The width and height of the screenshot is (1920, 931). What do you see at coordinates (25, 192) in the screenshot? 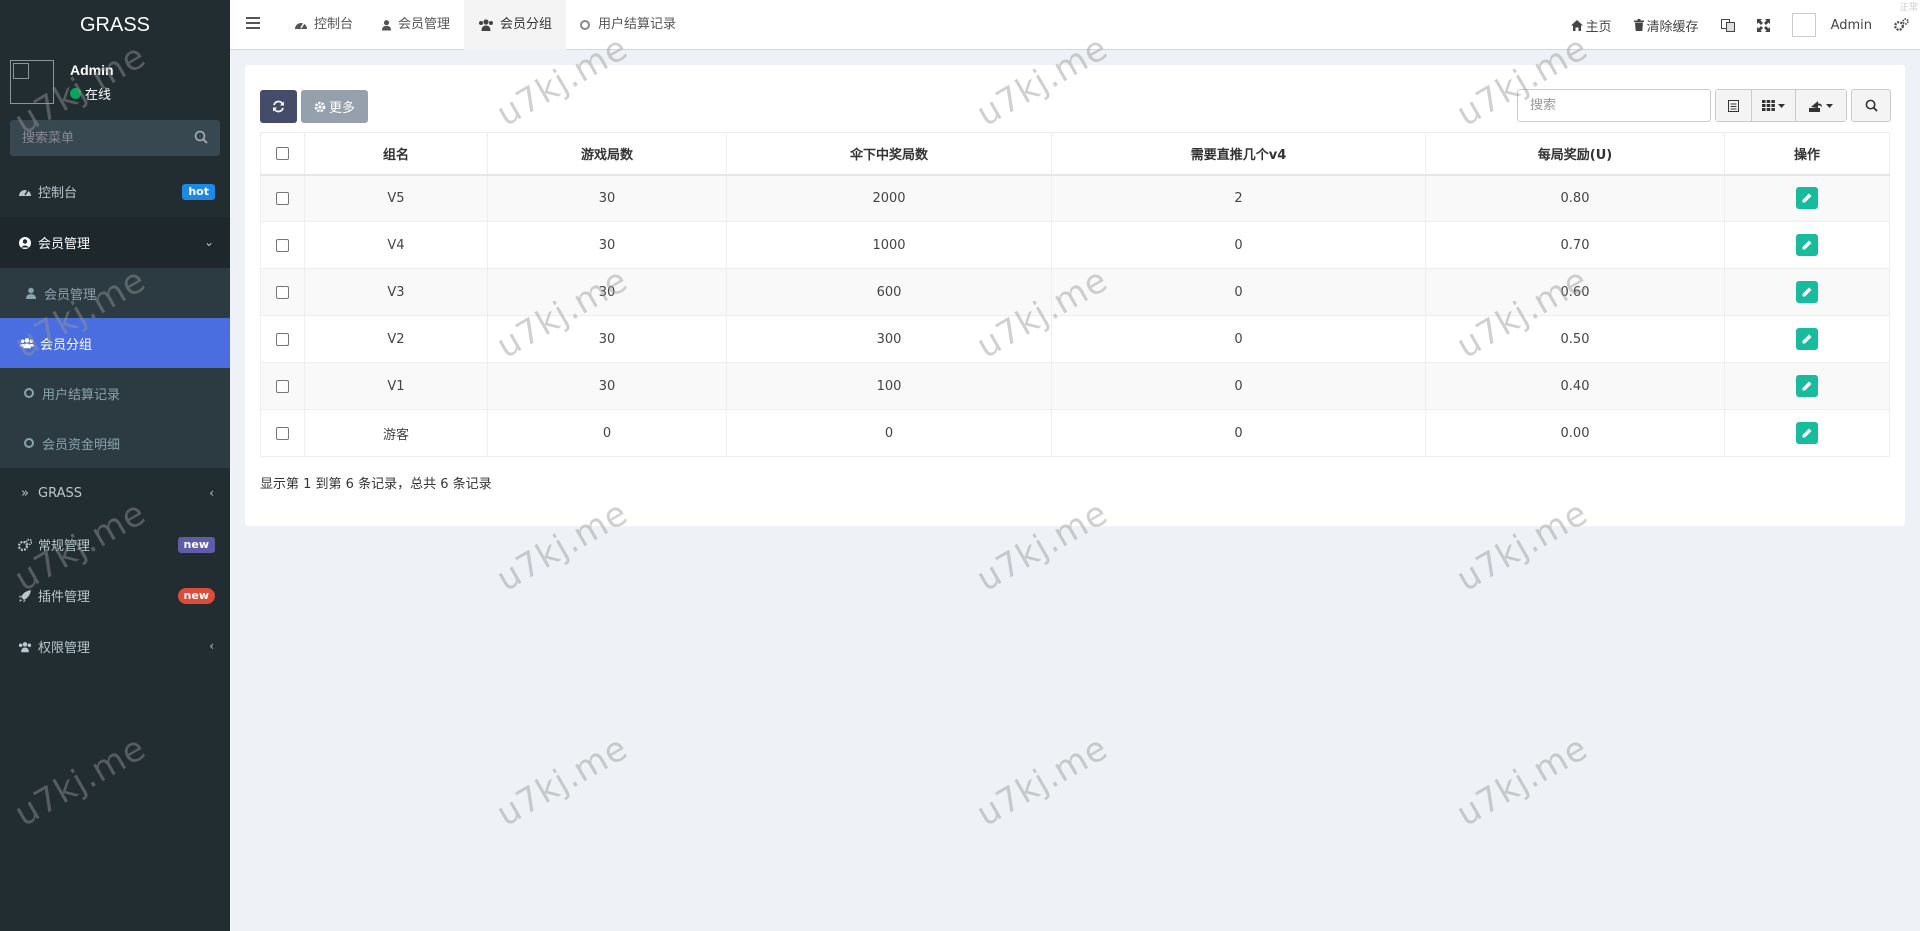
I see `dashboard-icon` at bounding box center [25, 192].